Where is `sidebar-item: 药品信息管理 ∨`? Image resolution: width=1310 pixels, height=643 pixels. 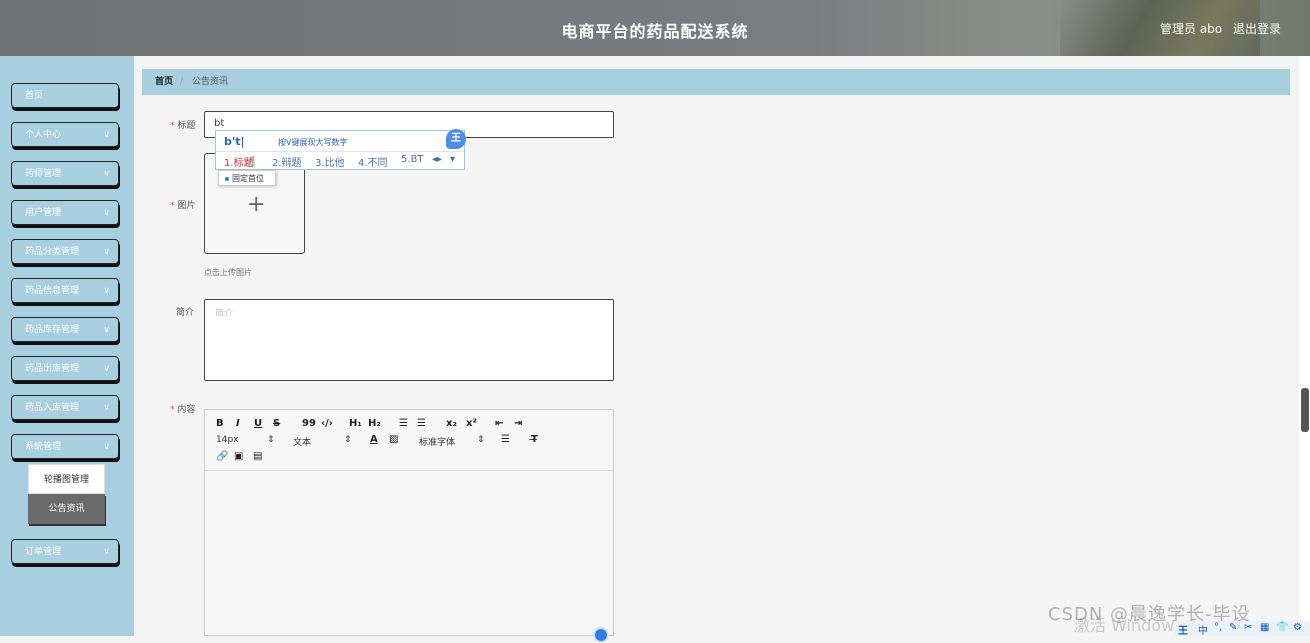
sidebar-item: 药品信息管理 ∨ is located at coordinates (65, 290).